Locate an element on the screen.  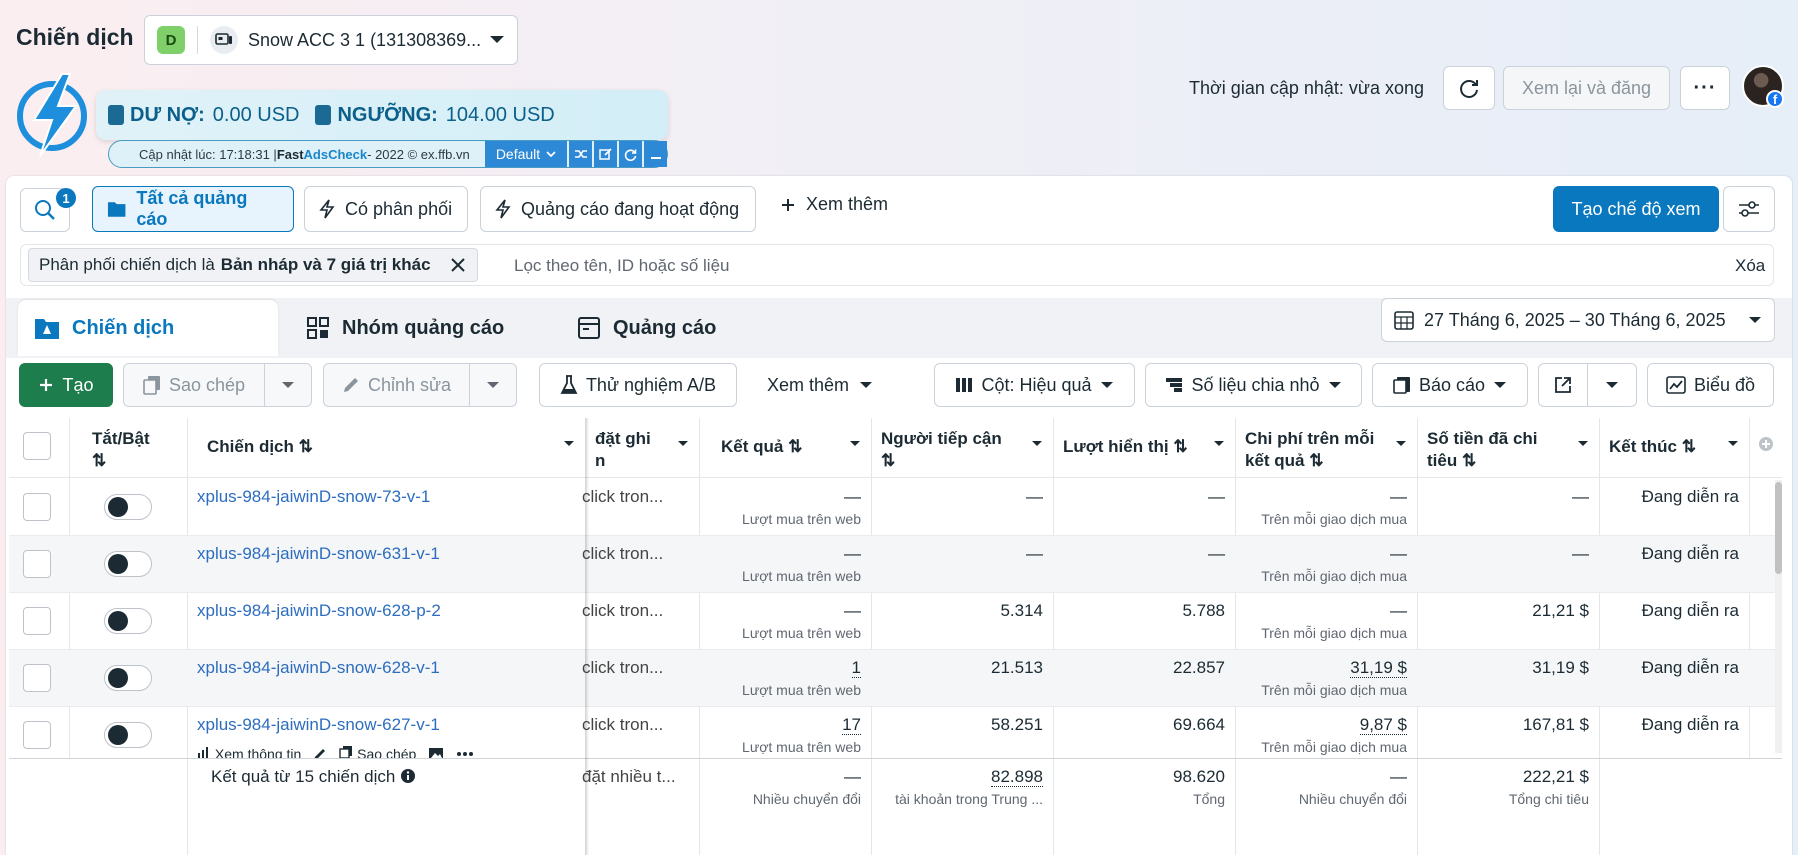
header-reach: Người tiếp cận ⇅ is located at coordinates (962, 448).